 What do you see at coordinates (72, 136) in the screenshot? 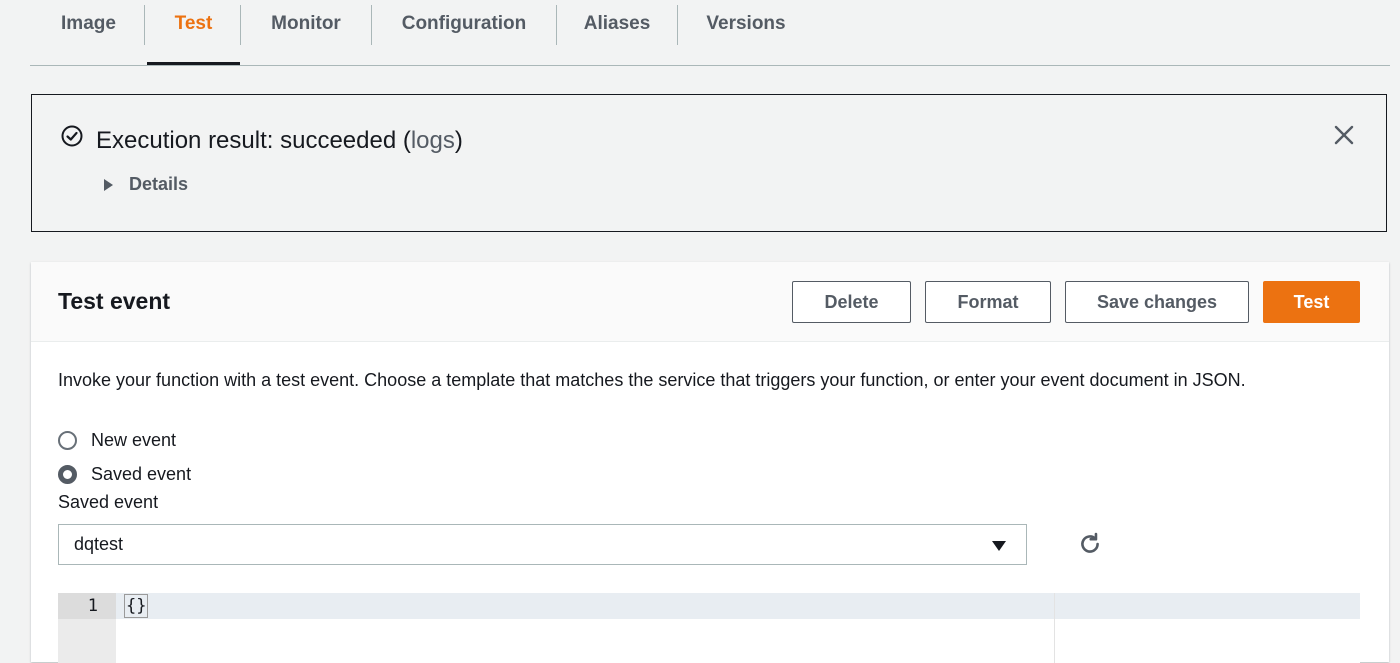
I see `check-circle-icon` at bounding box center [72, 136].